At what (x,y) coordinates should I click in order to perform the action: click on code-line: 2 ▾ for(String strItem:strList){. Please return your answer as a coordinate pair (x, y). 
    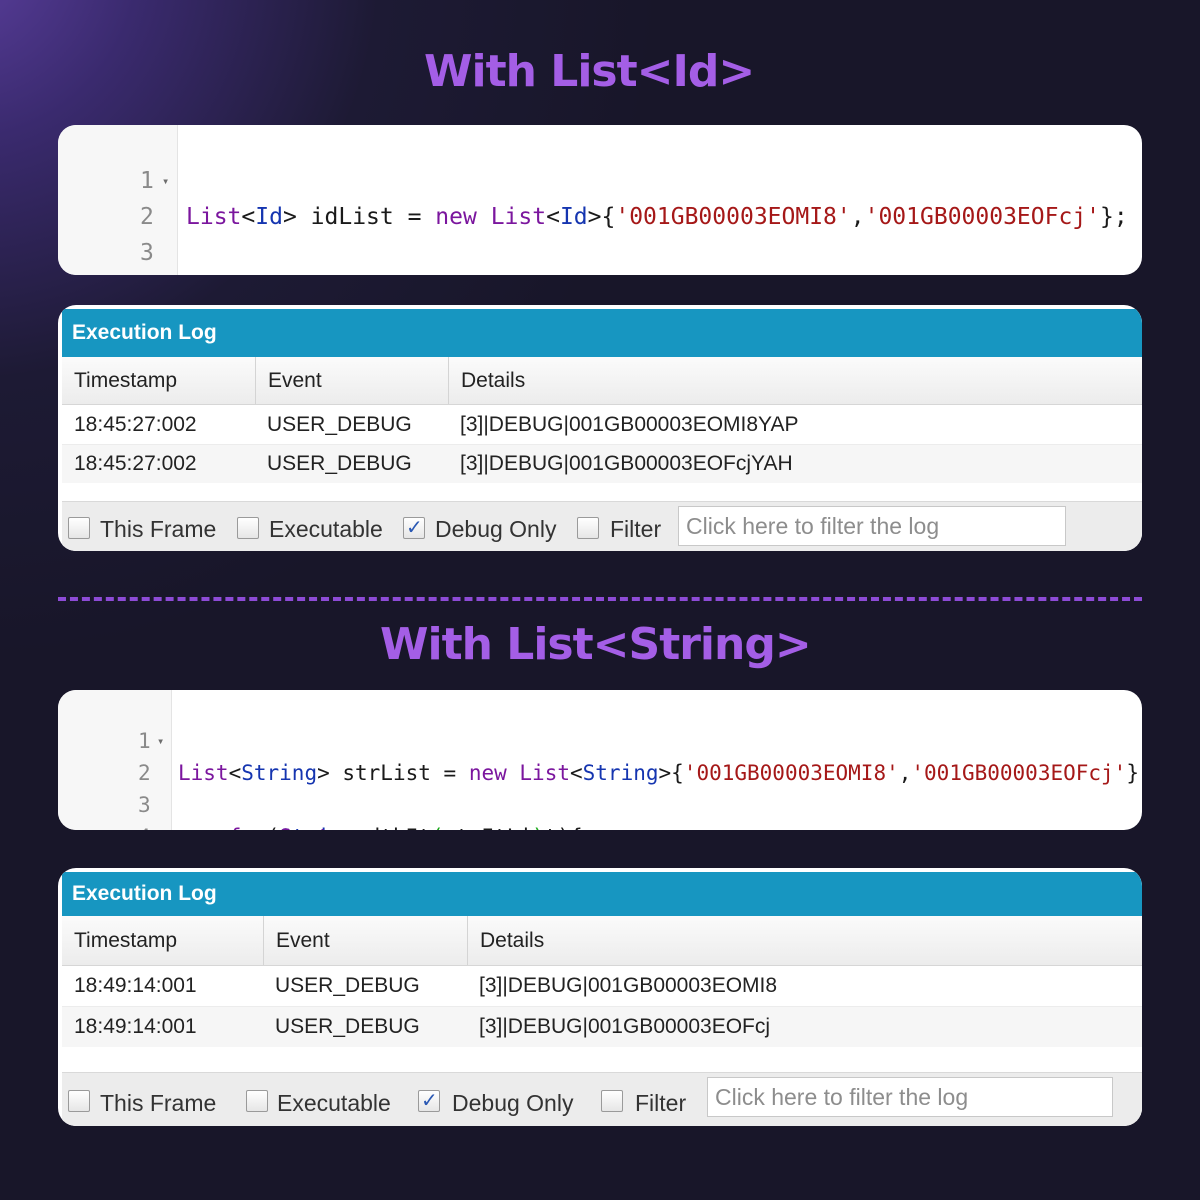
    Looking at the image, I should click on (600, 777).